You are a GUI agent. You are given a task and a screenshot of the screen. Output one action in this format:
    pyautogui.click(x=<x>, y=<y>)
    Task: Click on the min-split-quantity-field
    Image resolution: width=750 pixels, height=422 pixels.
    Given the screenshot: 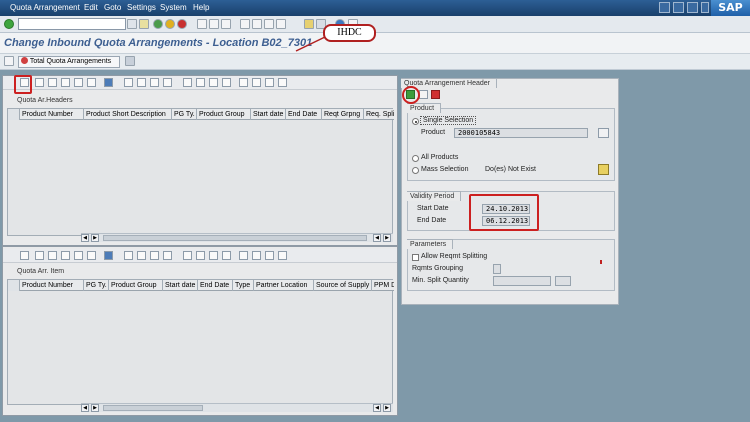 What is the action you would take?
    pyautogui.click(x=522, y=281)
    